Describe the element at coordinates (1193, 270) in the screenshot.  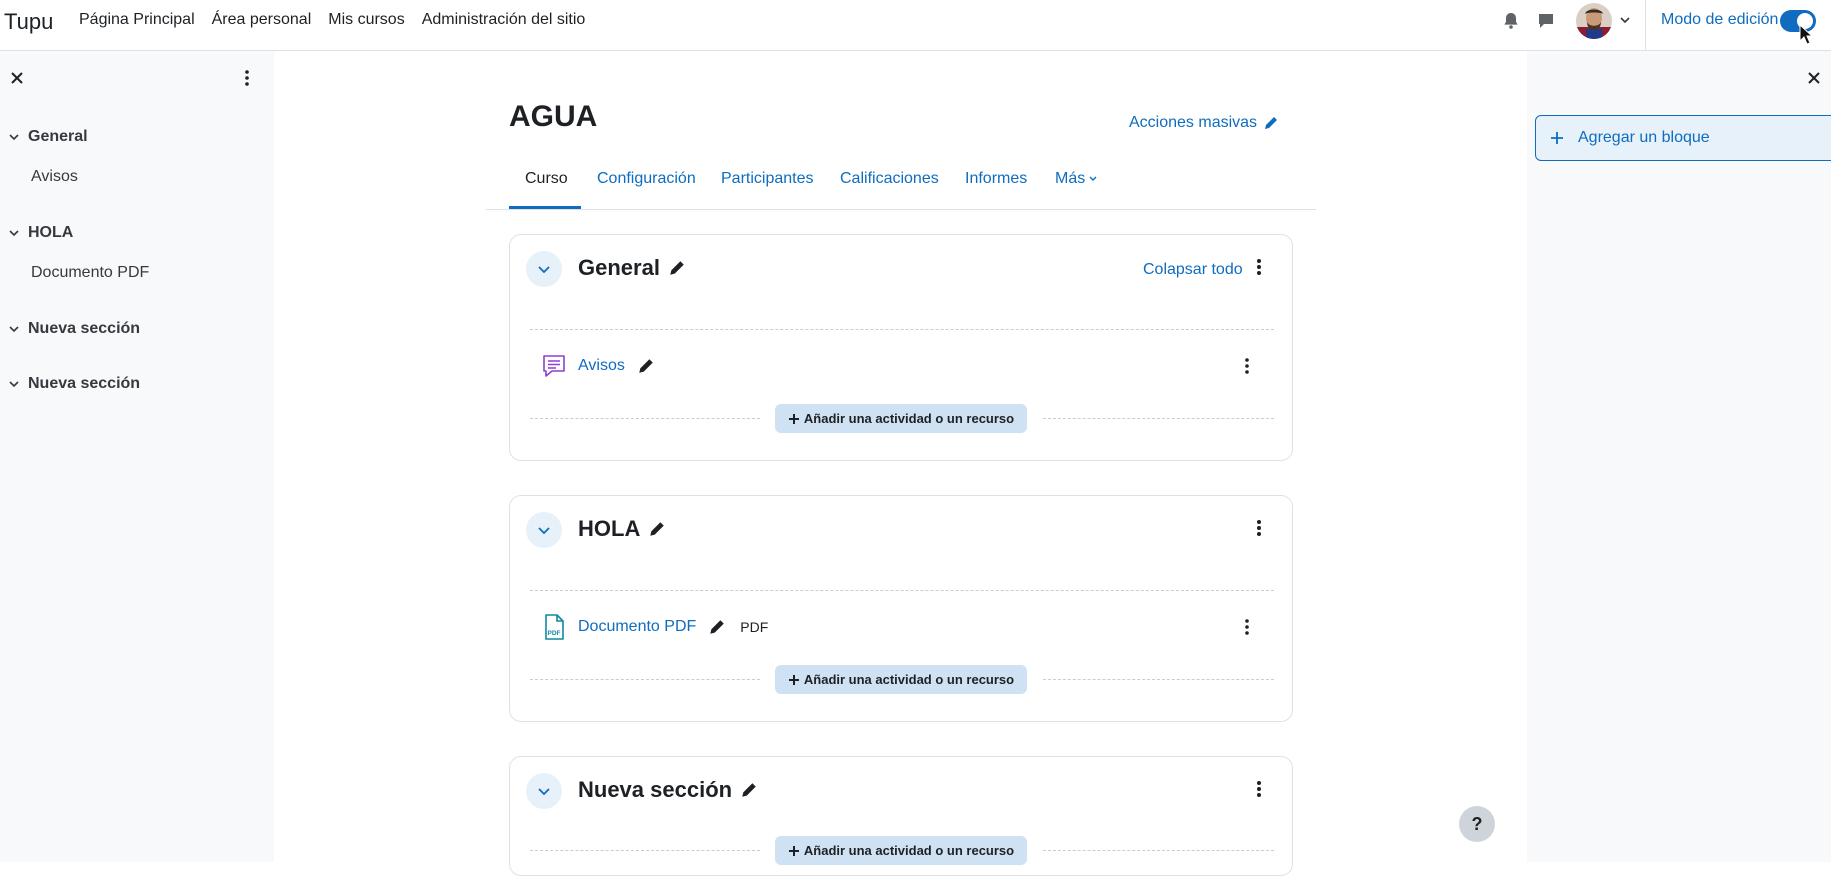
I see `collapse-all-link: Colapsar todo` at that location.